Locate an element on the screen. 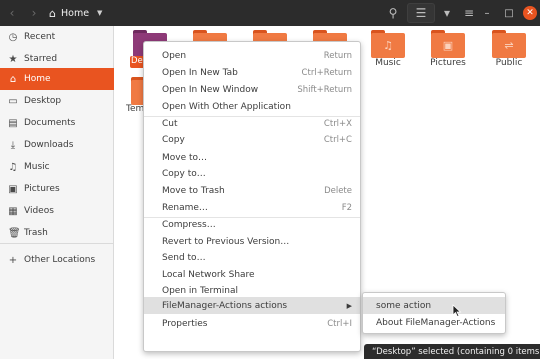  sidebar-item-label: Starred is located at coordinates (41, 59).